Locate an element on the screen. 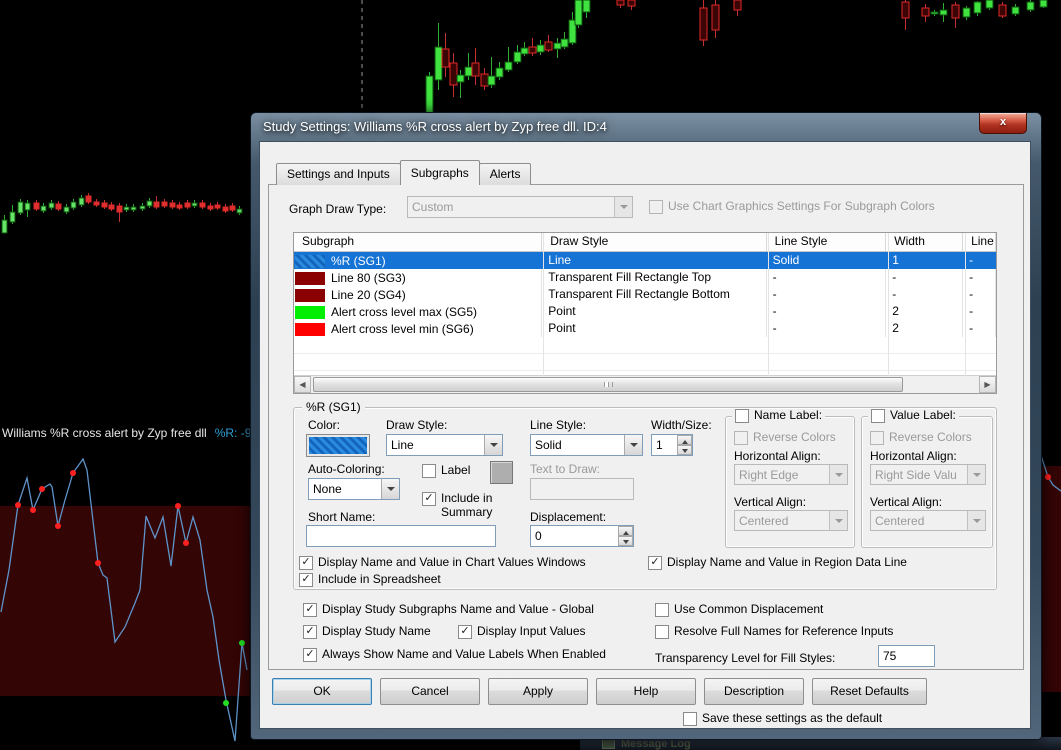  column-header-width: Width is located at coordinates (925, 242).